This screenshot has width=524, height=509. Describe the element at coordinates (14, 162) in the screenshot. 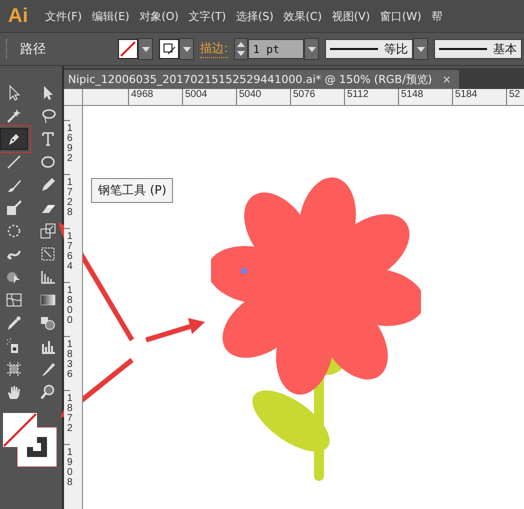

I see `line-icon` at that location.